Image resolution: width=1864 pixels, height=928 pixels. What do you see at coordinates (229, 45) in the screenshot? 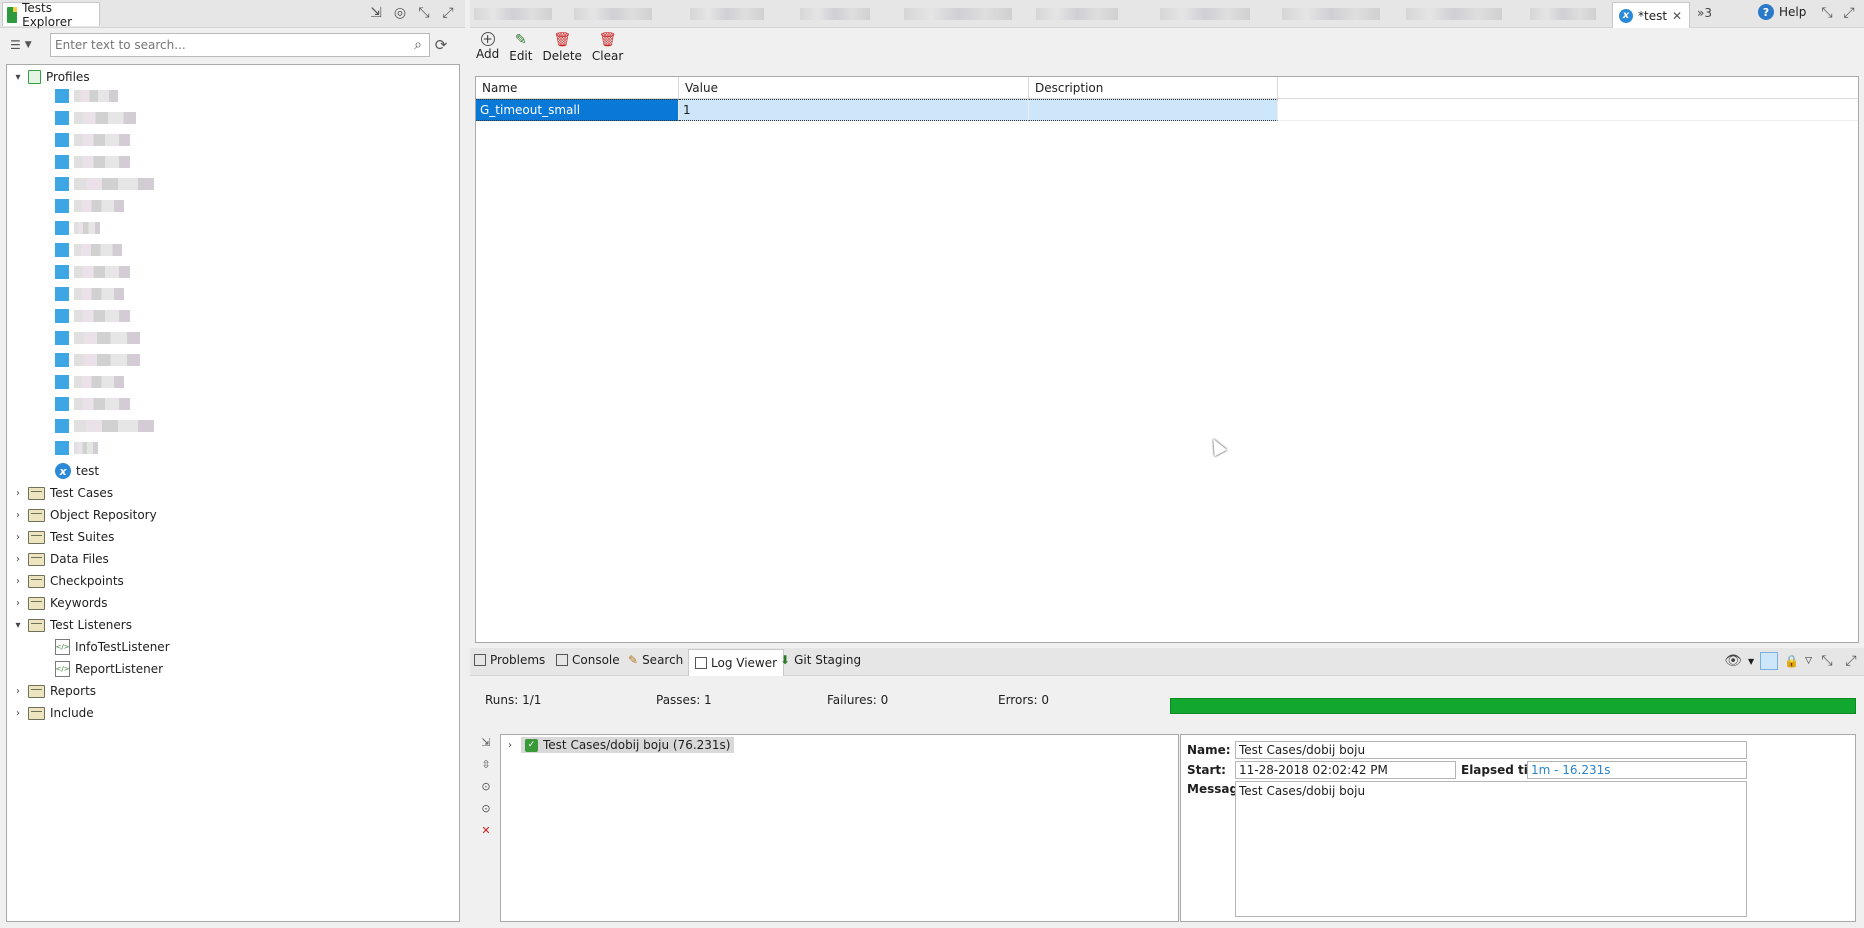
I see `search-input` at bounding box center [229, 45].